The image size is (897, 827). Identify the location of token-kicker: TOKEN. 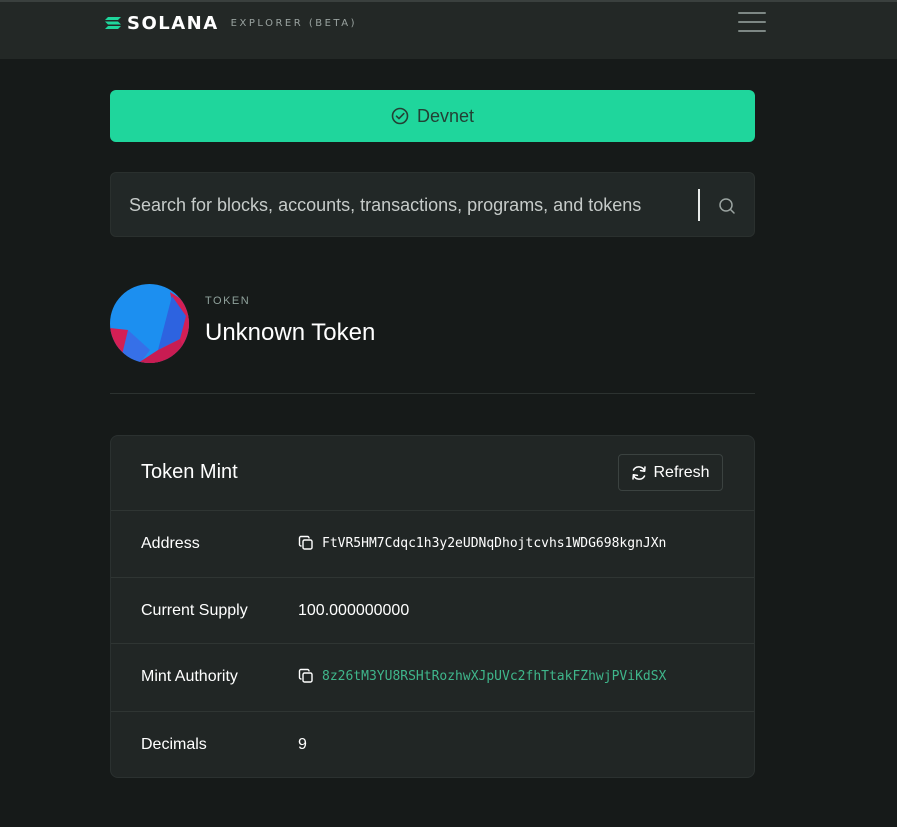
(228, 301).